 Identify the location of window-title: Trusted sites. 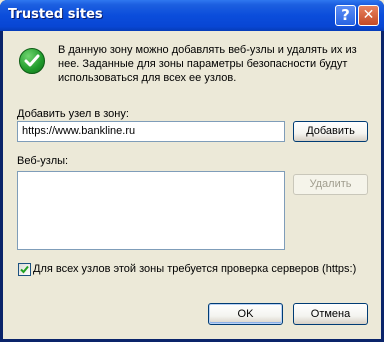
(55, 14).